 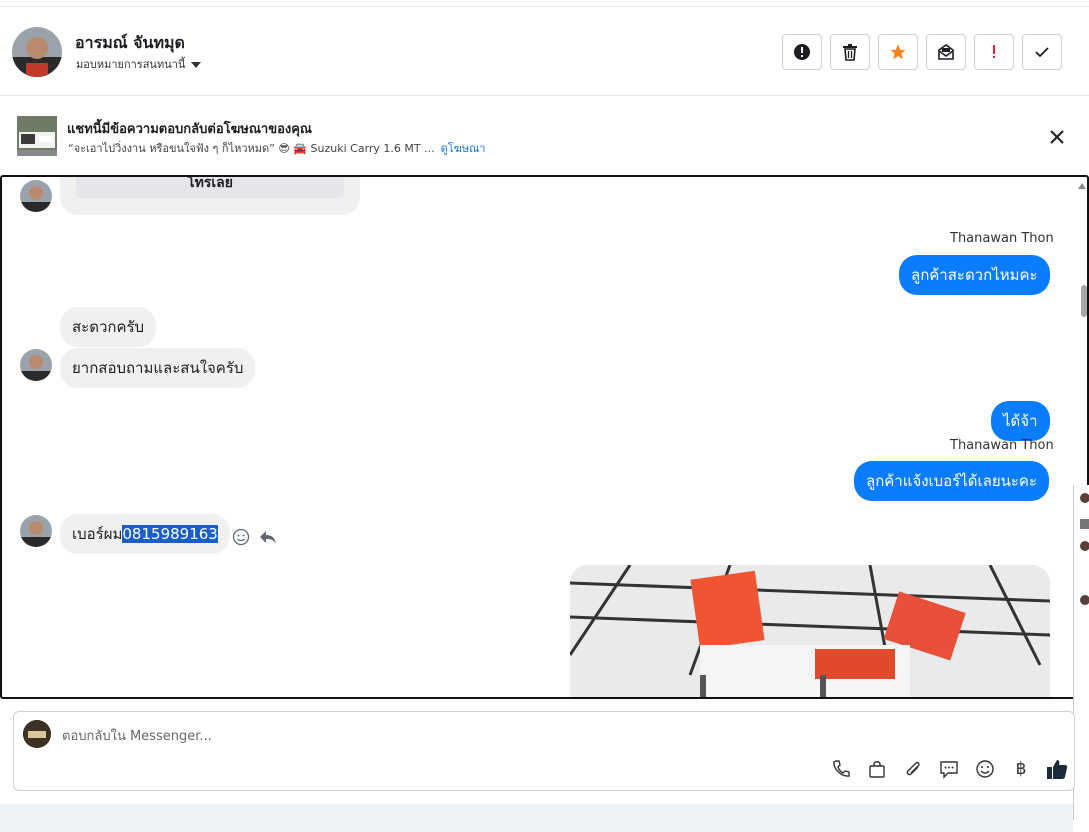 What do you see at coordinates (158, 368) in the screenshot?
I see `incoming-message: ยากสอบถามและสนใจครับ` at bounding box center [158, 368].